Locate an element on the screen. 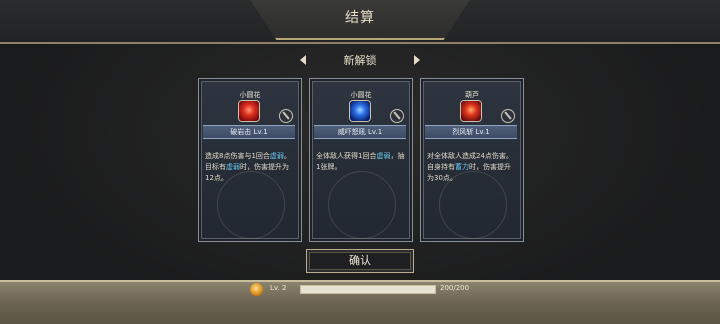  blue-skill-icon is located at coordinates (360, 111).